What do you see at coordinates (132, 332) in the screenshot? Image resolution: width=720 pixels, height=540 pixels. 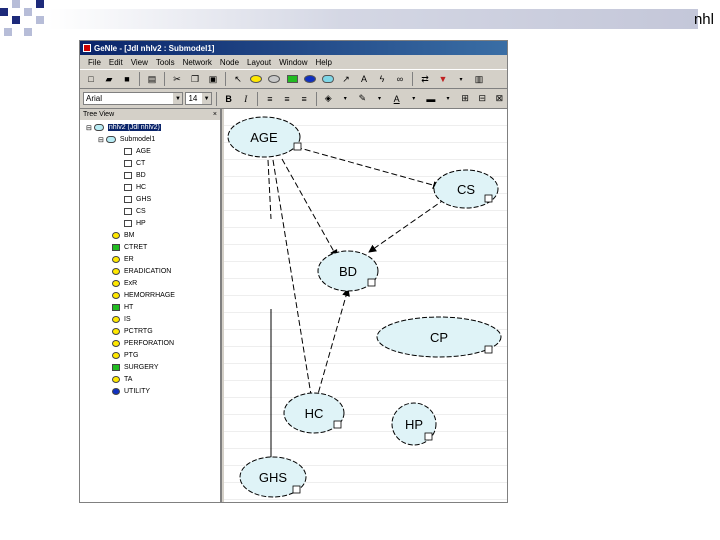 I see `tree-item: PCTRTG` at bounding box center [132, 332].